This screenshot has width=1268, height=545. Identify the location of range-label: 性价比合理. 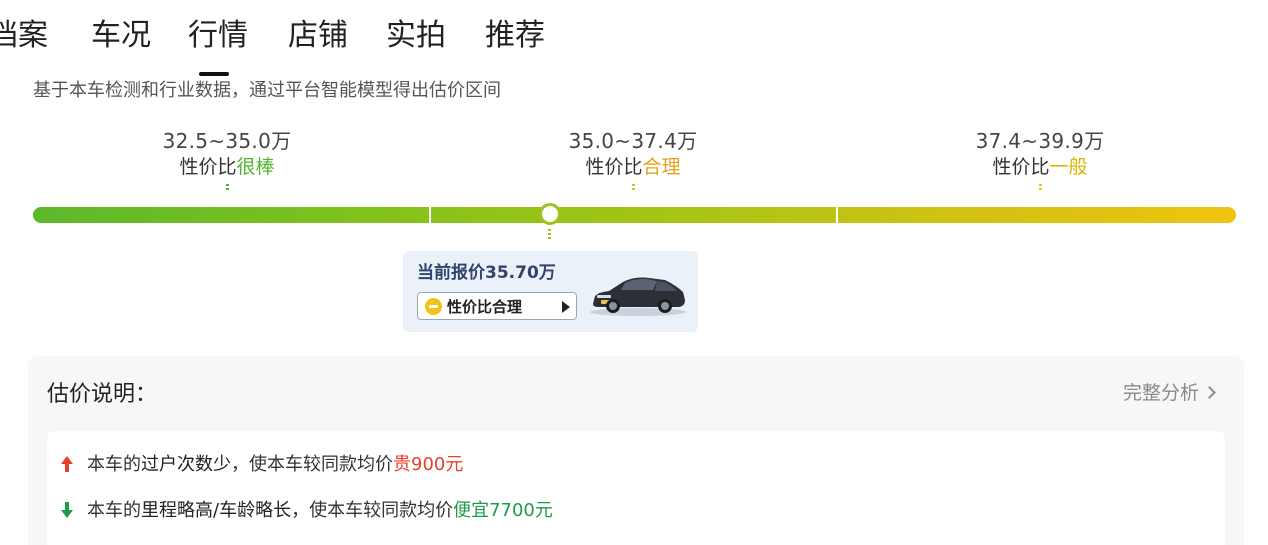
(633, 167).